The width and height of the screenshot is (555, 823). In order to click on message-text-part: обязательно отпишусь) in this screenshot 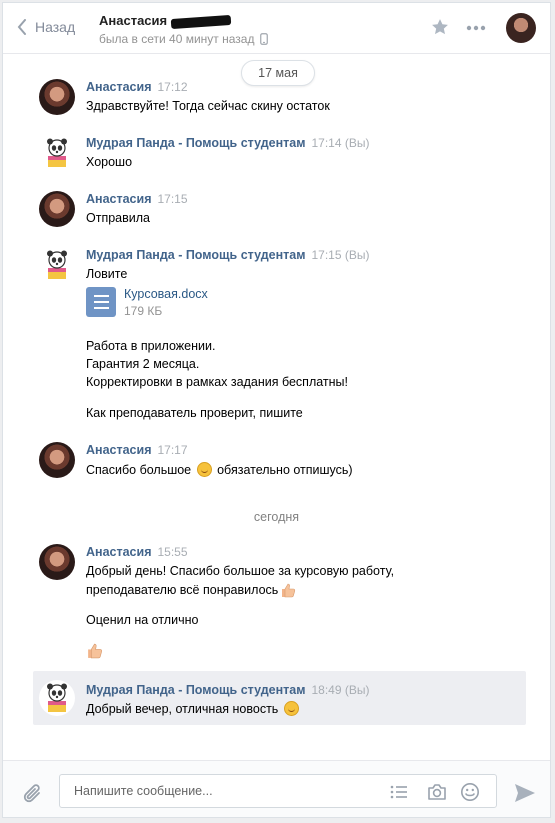, I will do `click(285, 470)`.